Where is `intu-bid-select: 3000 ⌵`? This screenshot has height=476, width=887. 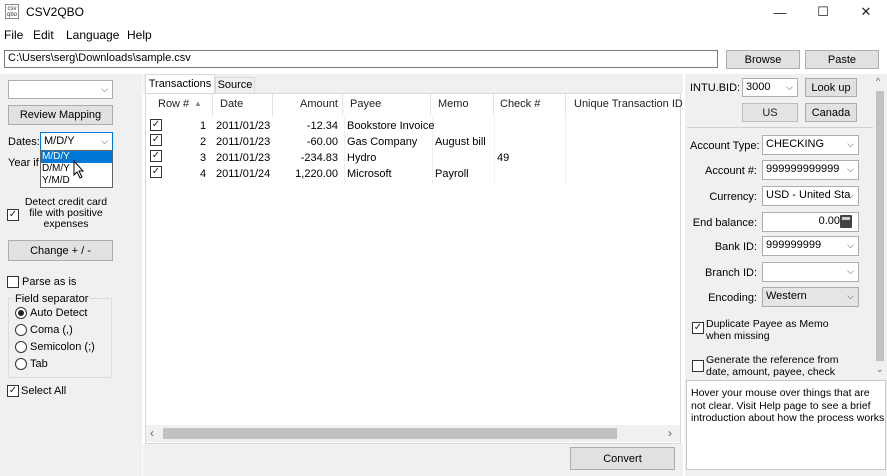
intu-bid-select: 3000 ⌵ is located at coordinates (770, 87).